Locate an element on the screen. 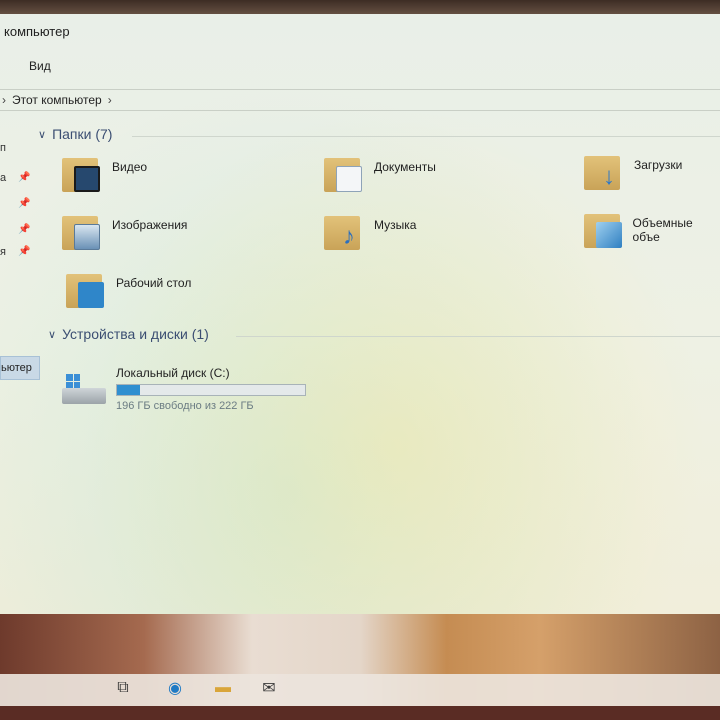 Image resolution: width=720 pixels, height=720 pixels. folder-3d-objects: Объемные объе is located at coordinates (652, 233).